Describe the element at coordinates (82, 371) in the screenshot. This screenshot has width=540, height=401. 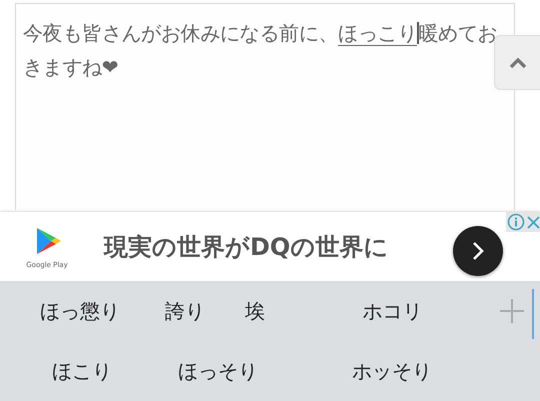
I see `suggestion-item: ほこり` at that location.